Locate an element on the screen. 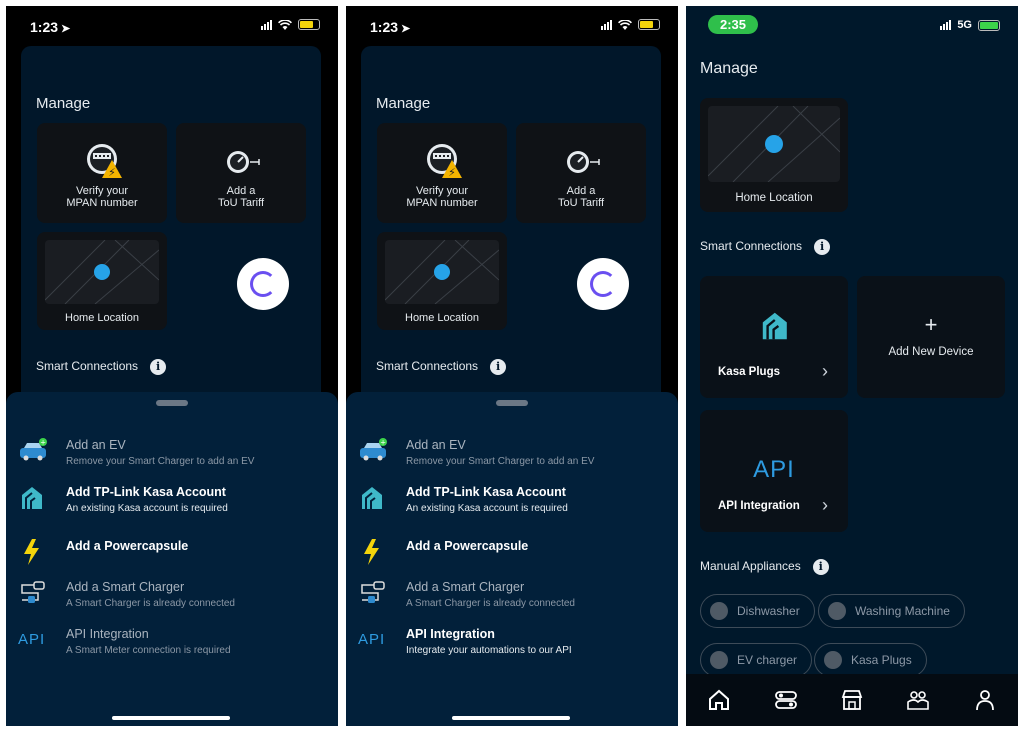 The height and width of the screenshot is (732, 1024). battery-icon is located at coordinates (309, 24).